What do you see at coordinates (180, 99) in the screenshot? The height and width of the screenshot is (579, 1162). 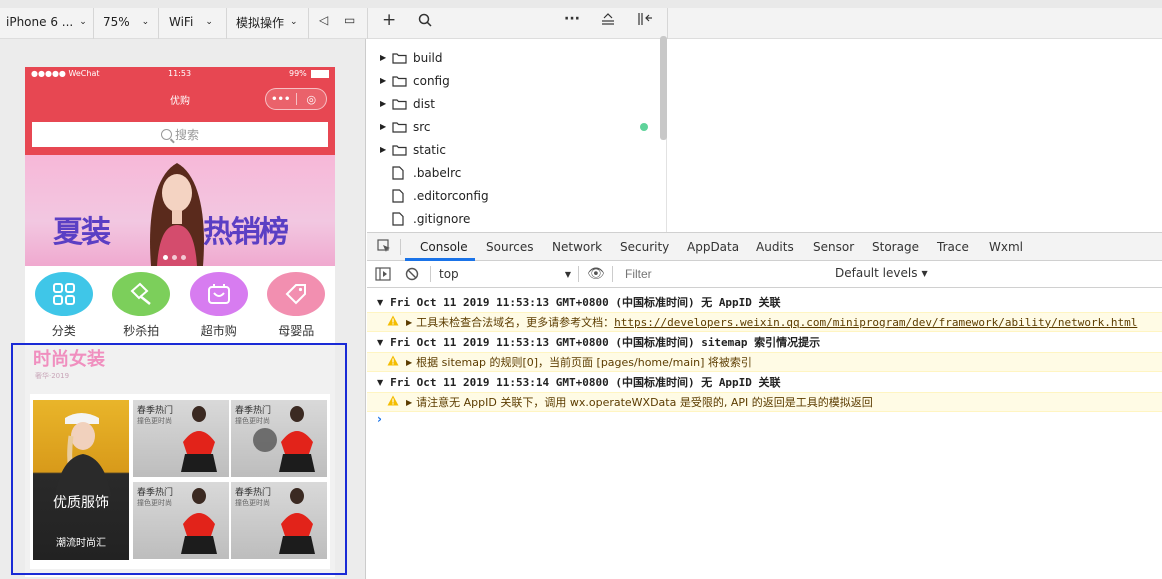 I see `nav-bar: 优购 ••• ◎` at bounding box center [180, 99].